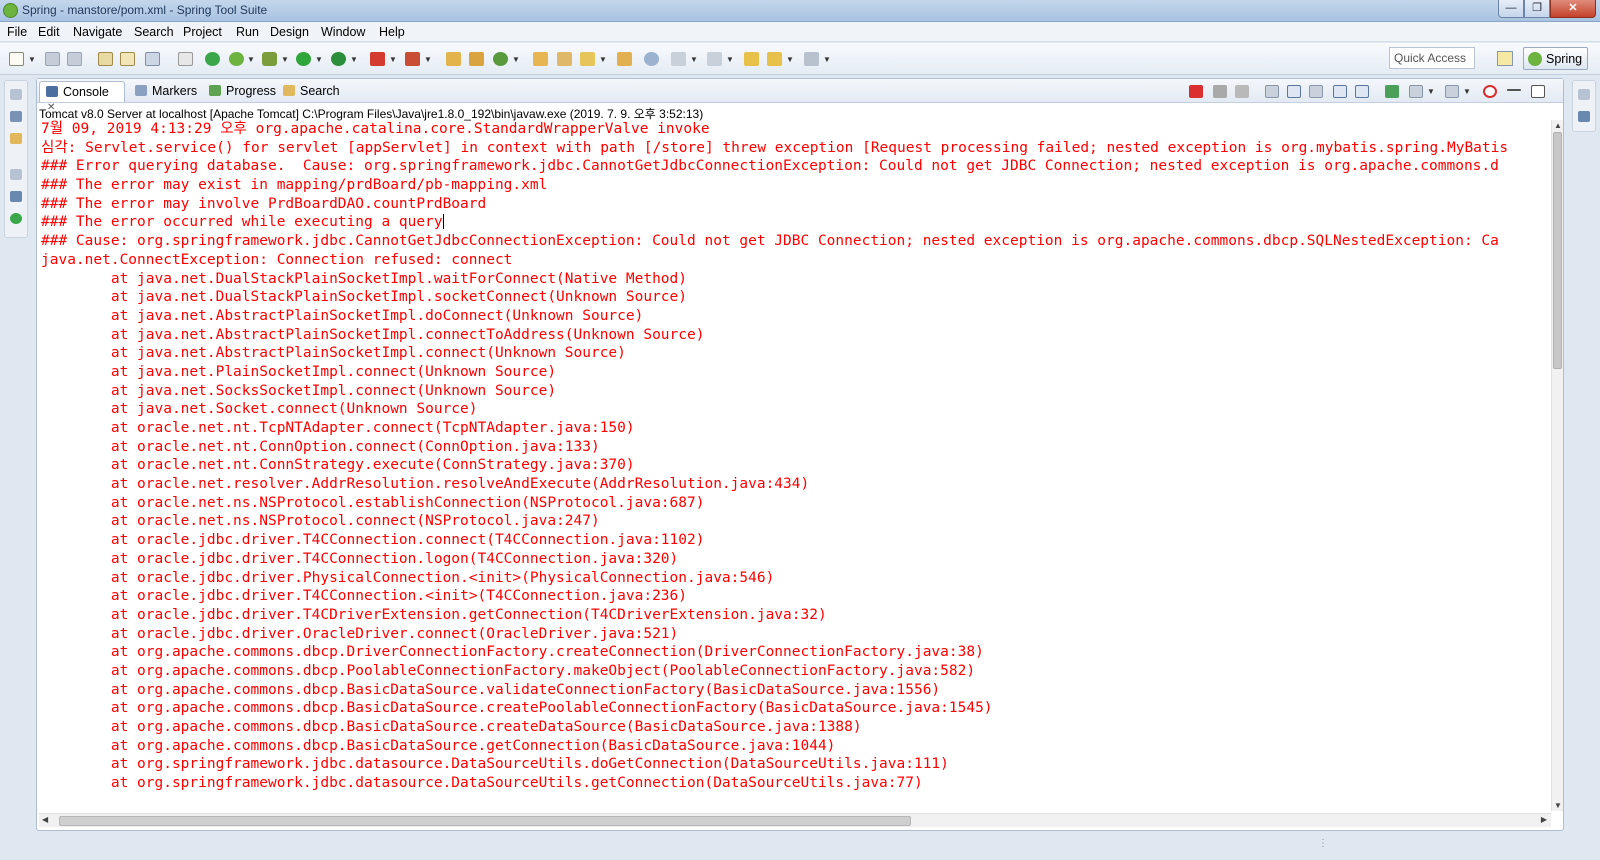  What do you see at coordinates (45, 819) in the screenshot?
I see `scroll-left-icon: ◀` at bounding box center [45, 819].